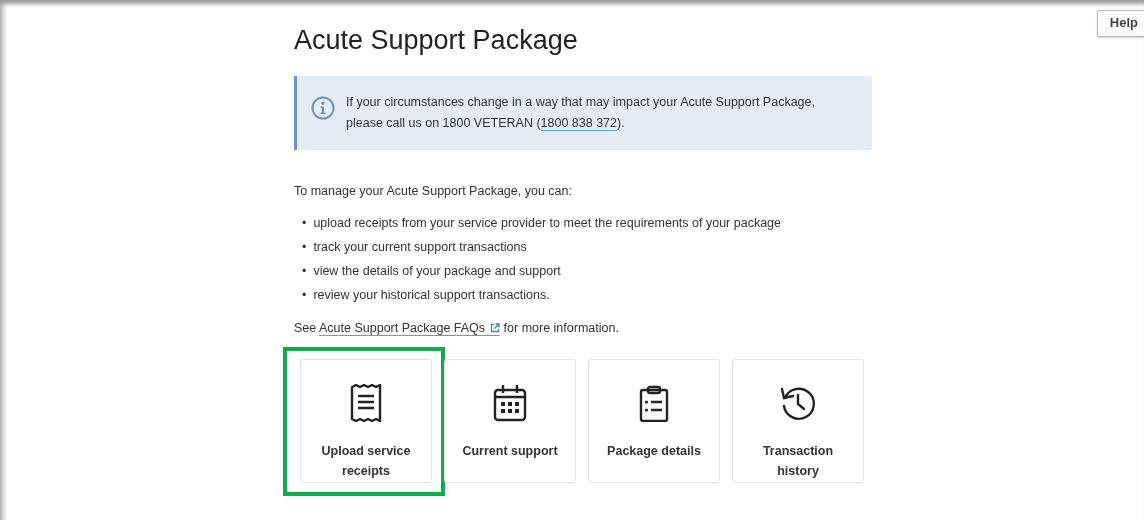 The image size is (1144, 520). What do you see at coordinates (410, 328) in the screenshot?
I see `faq-link: Acute Support Package FAQs` at bounding box center [410, 328].